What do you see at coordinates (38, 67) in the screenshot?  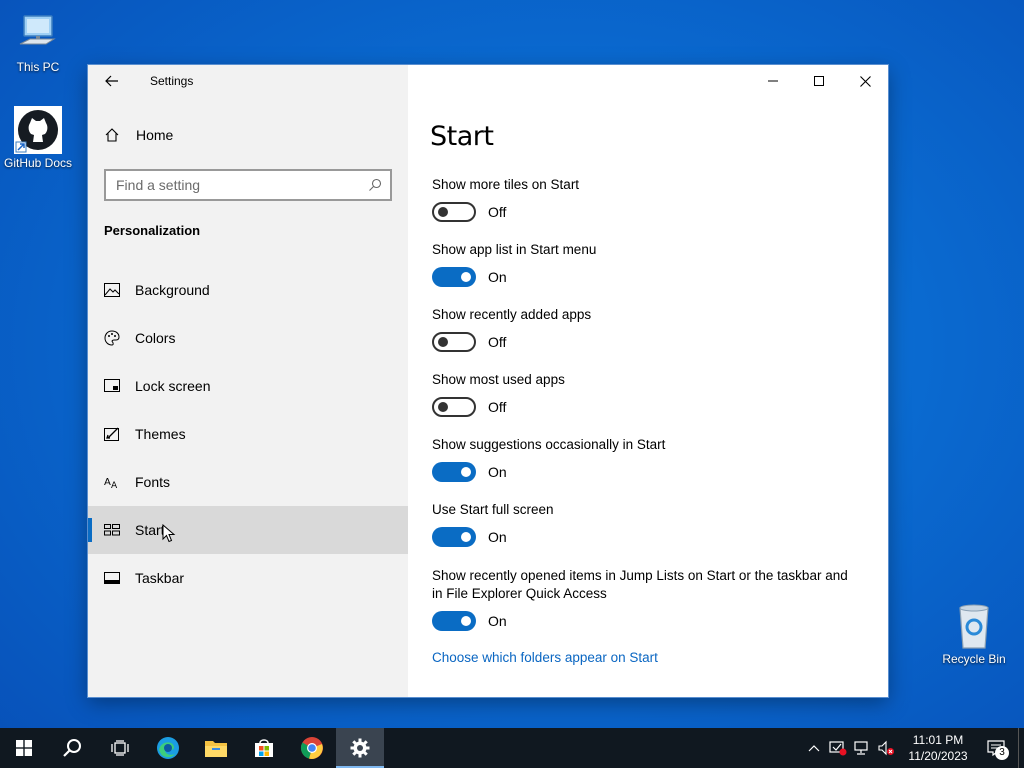 I see `desktop-icon-label: This PC` at bounding box center [38, 67].